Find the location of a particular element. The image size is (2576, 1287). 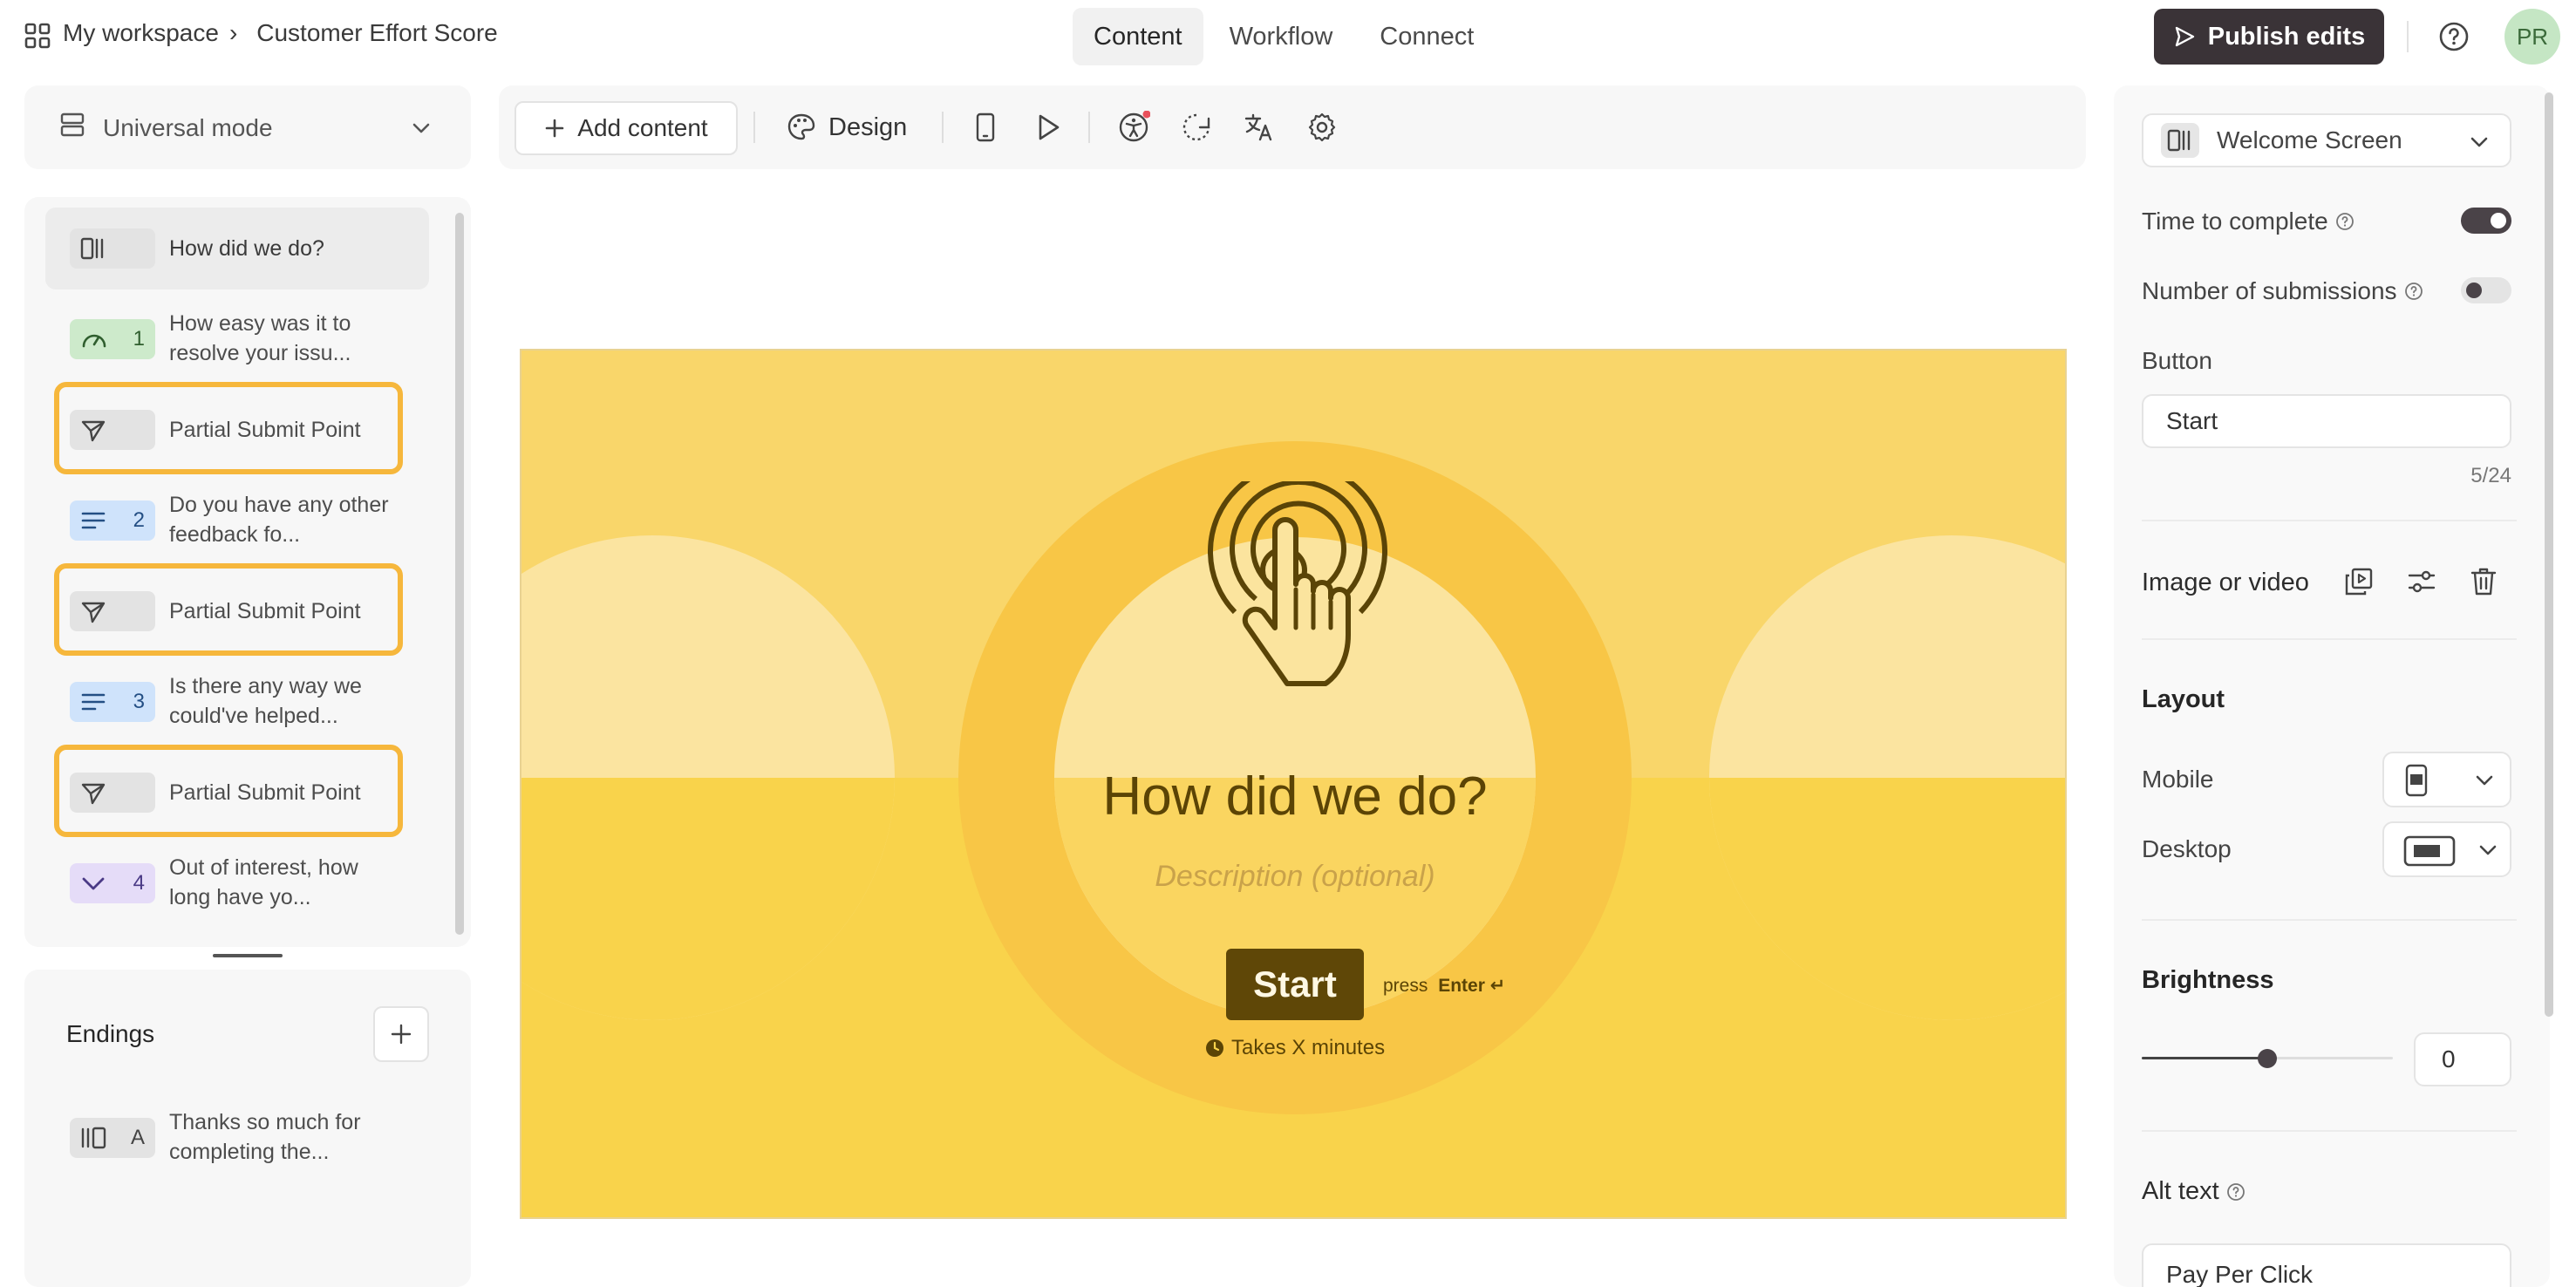

workspace-grid-icon is located at coordinates (37, 36).